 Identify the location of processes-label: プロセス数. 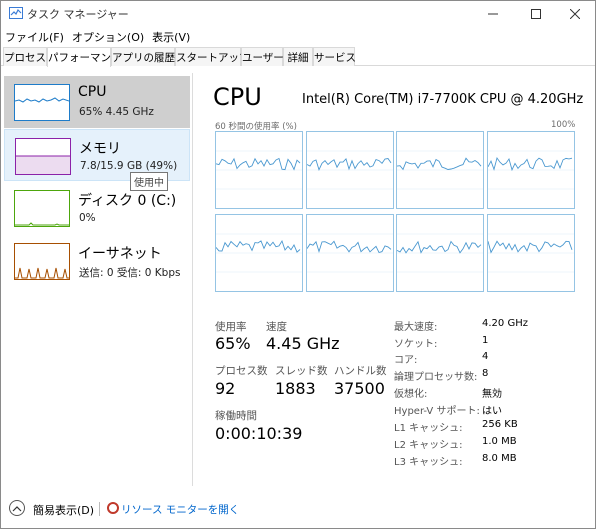
(241, 371).